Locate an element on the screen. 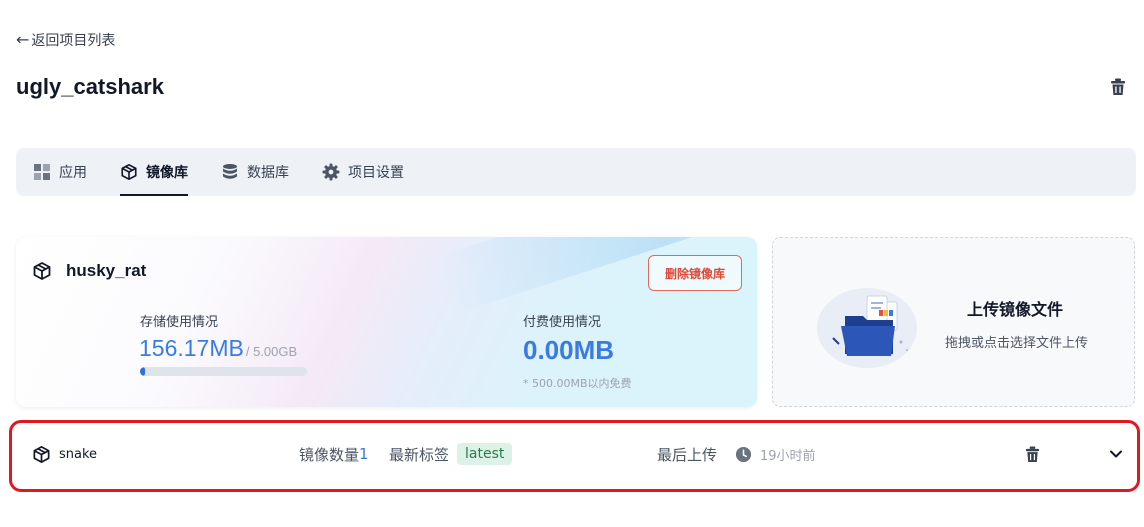 Image resolution: width=1144 pixels, height=527 pixels. tab-label: 镜像库 is located at coordinates (167, 173).